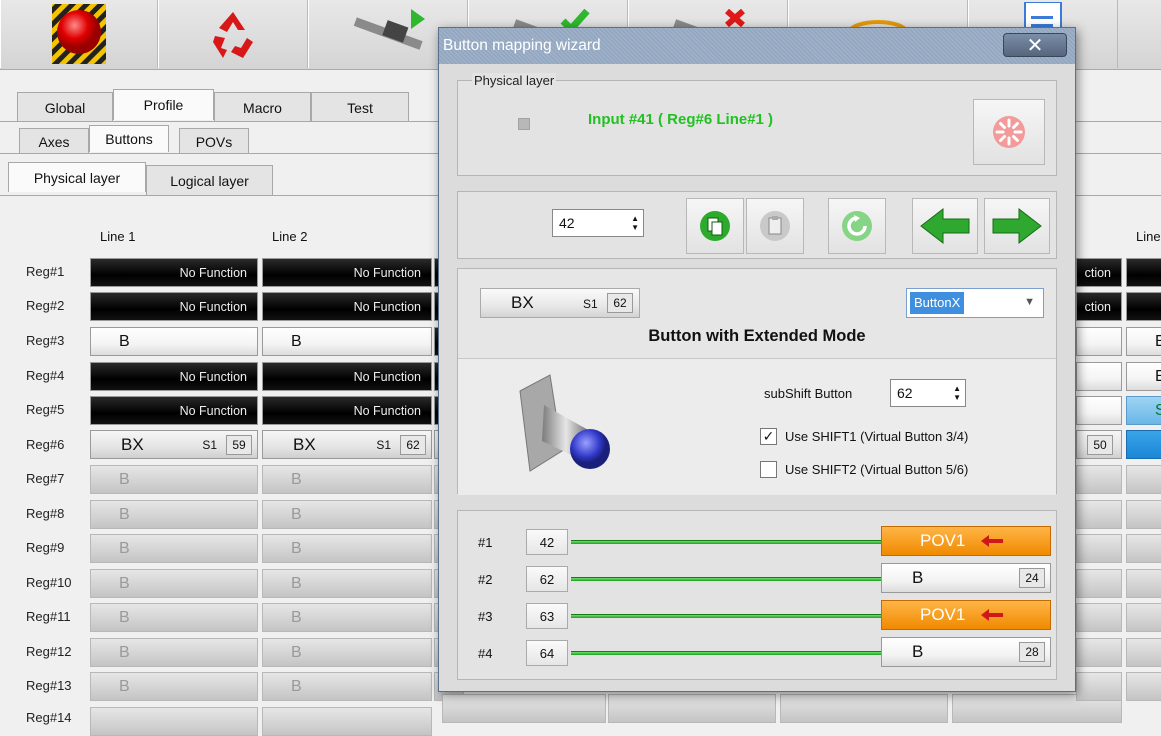 The image size is (1161, 736). Describe the element at coordinates (757, 46) in the screenshot. I see `dialog-titlebar: Button mapping wizard ✕` at that location.